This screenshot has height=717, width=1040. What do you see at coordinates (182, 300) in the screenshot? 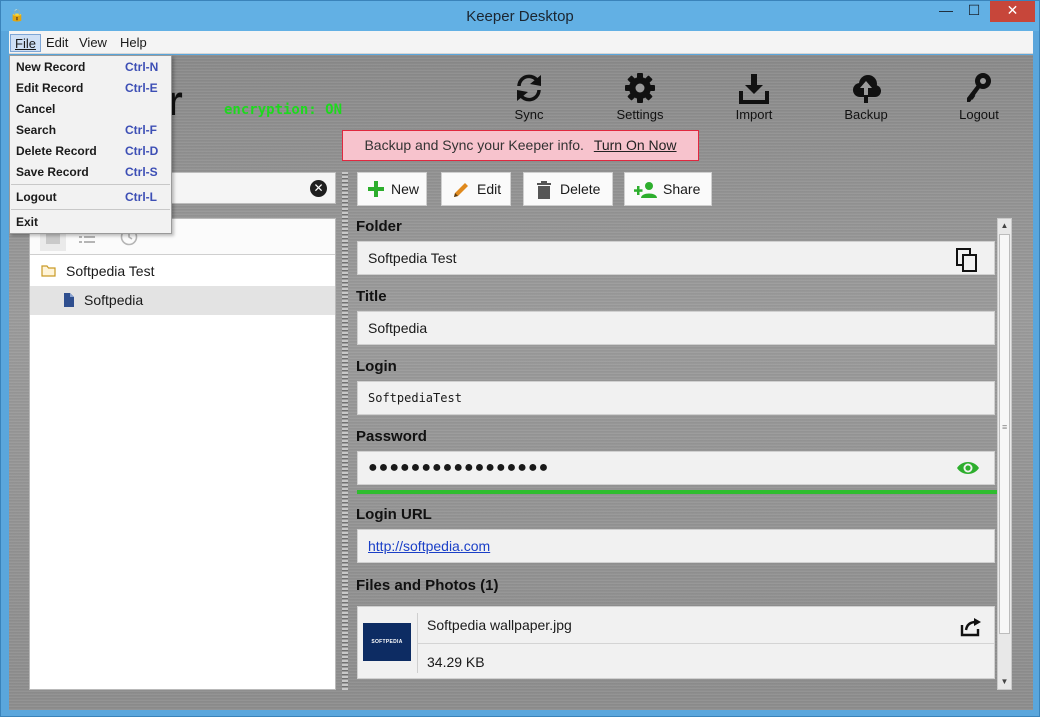
I see `tree-record-row: Softpedia` at bounding box center [182, 300].